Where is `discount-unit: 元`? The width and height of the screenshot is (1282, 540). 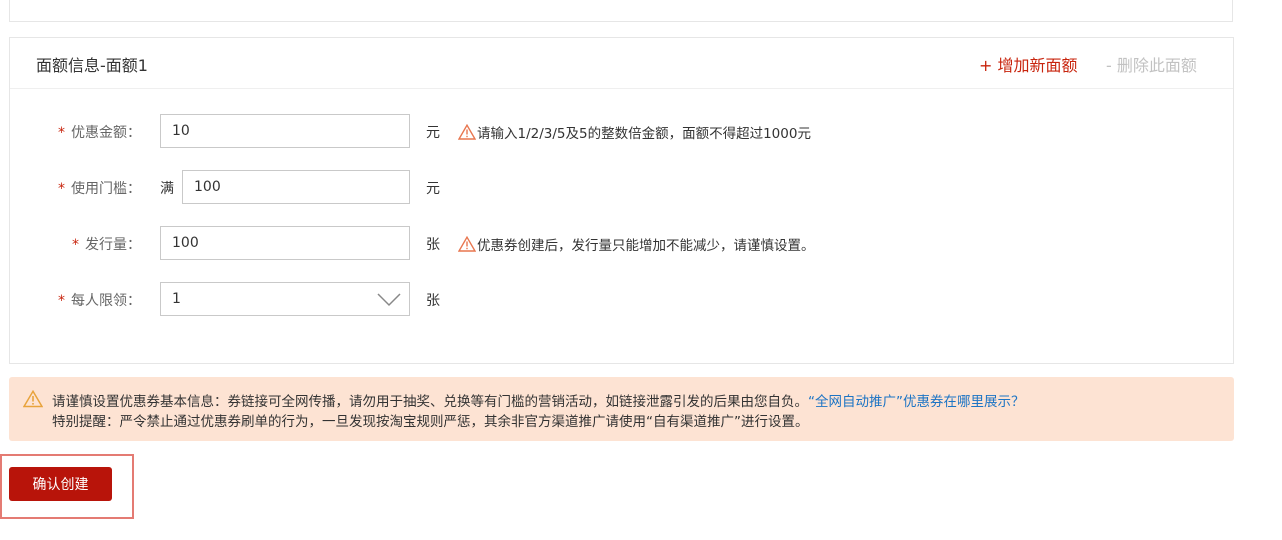
discount-unit: 元 is located at coordinates (433, 133).